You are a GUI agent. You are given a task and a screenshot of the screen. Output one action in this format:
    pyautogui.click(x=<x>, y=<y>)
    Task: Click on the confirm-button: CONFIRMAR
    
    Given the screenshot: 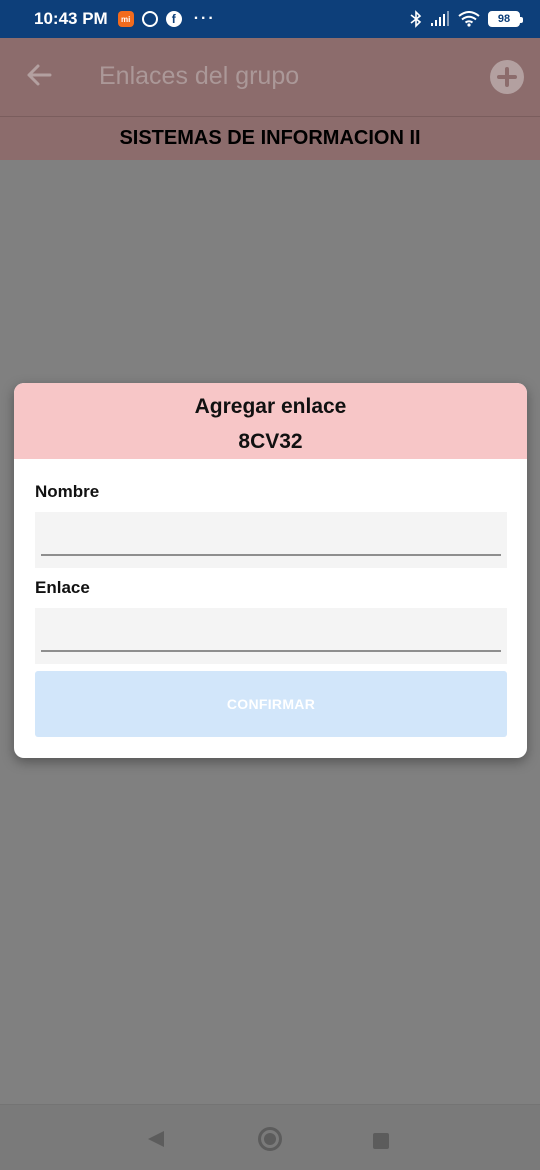 What is the action you would take?
    pyautogui.click(x=271, y=704)
    